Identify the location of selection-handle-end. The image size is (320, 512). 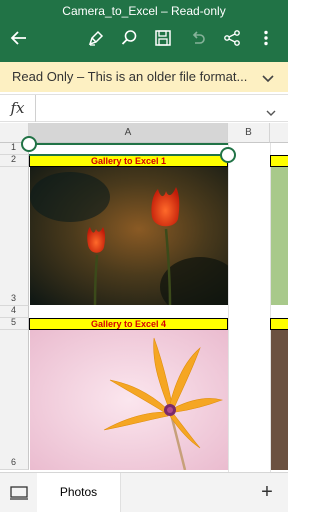
(228, 155).